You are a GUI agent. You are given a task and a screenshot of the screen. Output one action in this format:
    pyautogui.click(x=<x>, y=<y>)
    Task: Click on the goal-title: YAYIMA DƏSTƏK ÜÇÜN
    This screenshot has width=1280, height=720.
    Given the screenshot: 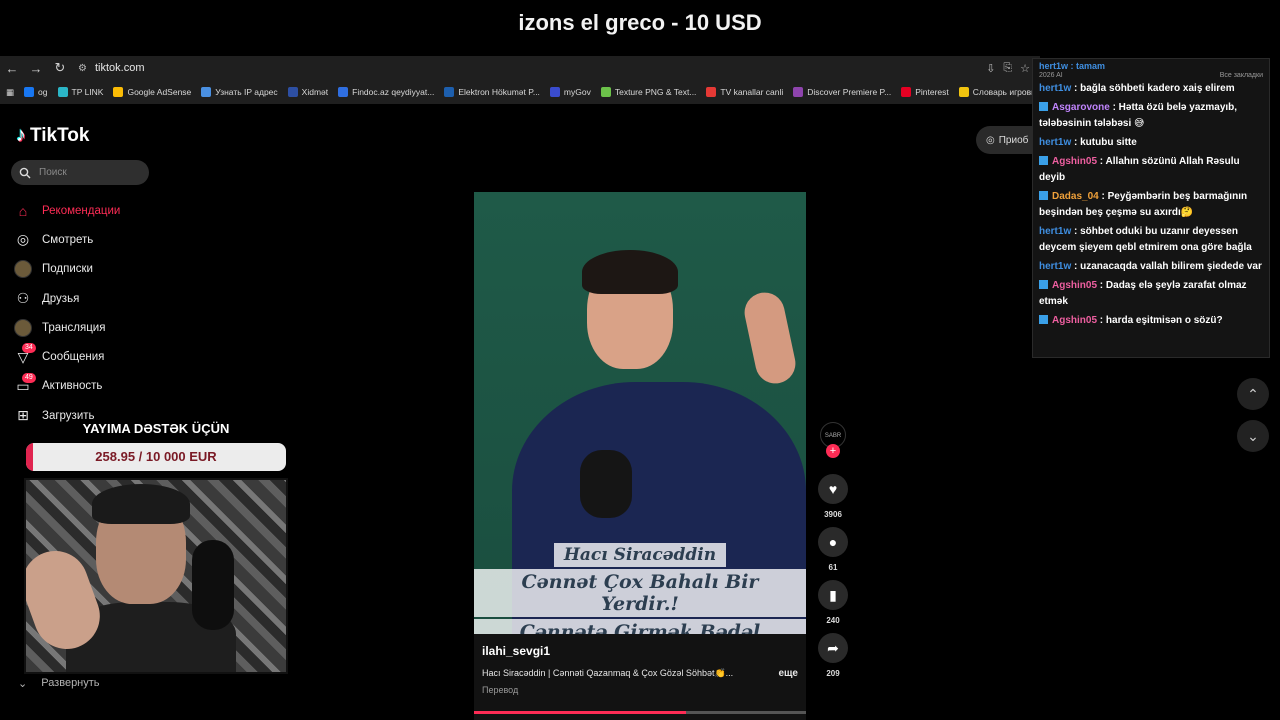 What is the action you would take?
    pyautogui.click(x=156, y=428)
    